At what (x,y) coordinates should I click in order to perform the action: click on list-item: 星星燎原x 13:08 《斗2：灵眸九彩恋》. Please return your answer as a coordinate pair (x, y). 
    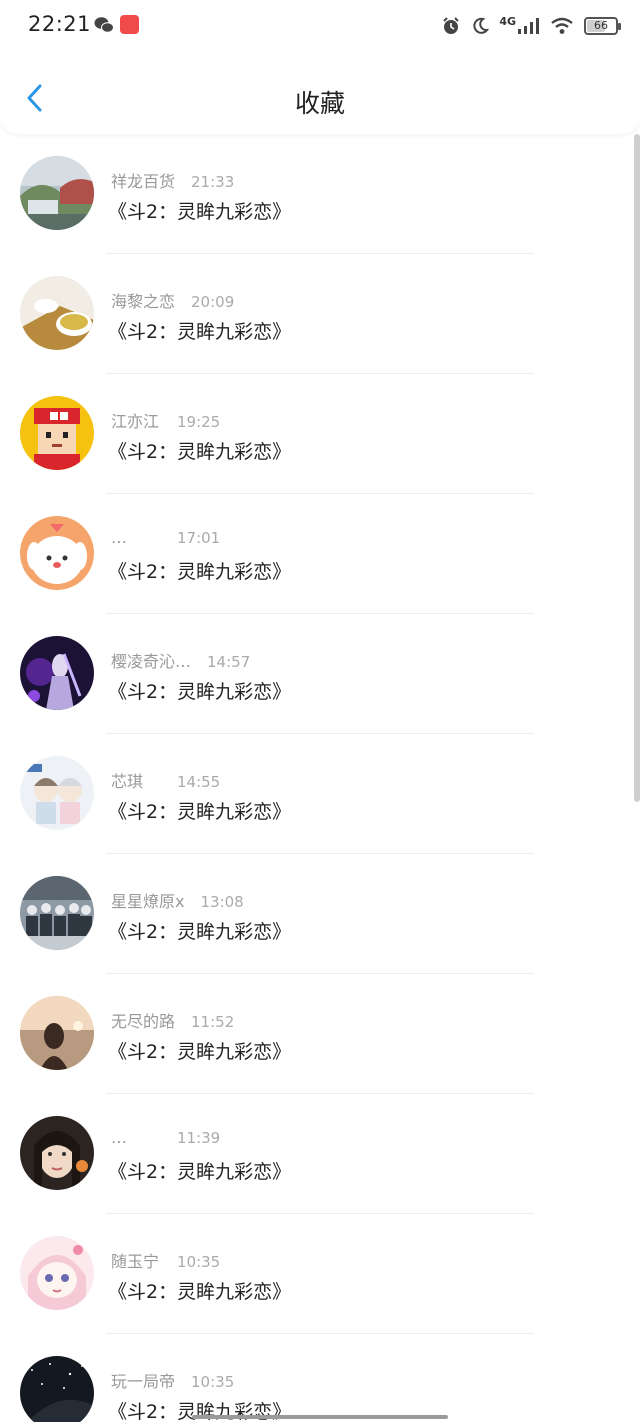
    Looking at the image, I should click on (320, 914).